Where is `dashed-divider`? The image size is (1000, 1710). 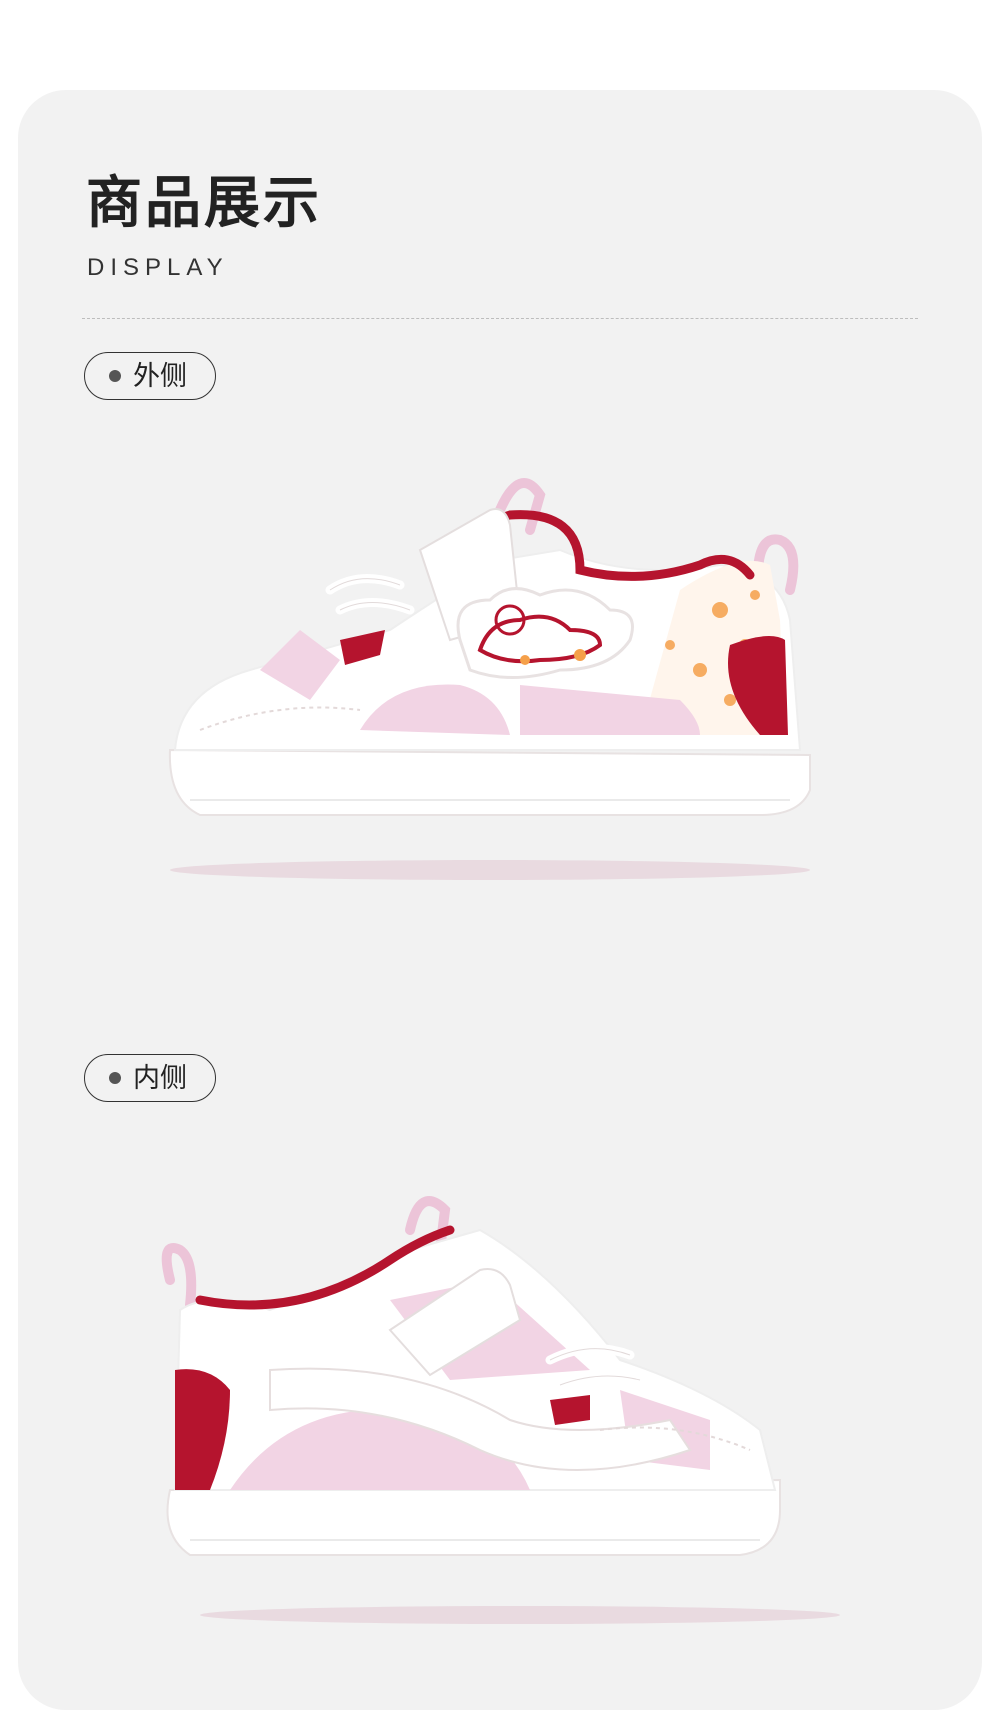 dashed-divider is located at coordinates (500, 318).